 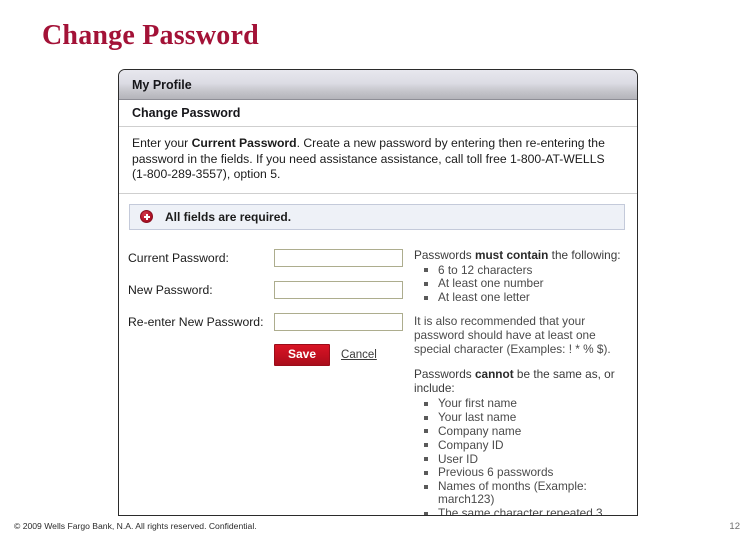 I want to click on current-password-input, so click(x=338, y=257).